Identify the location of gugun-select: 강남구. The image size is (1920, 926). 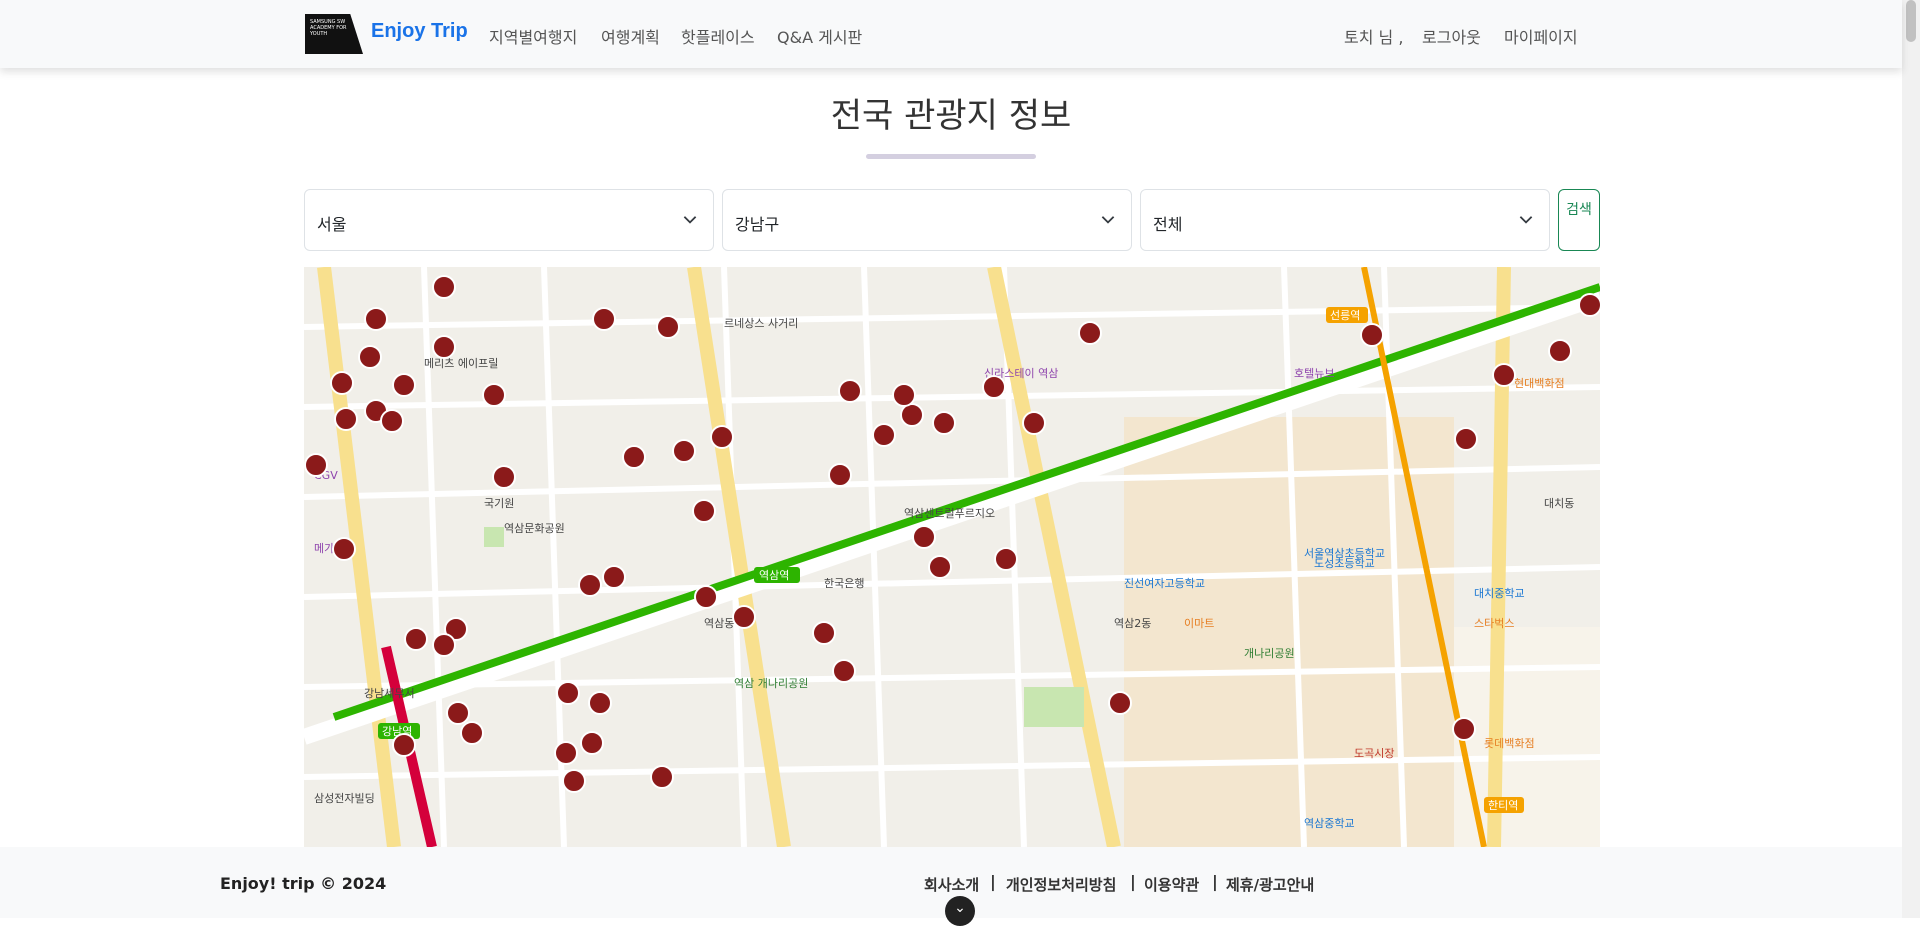
(927, 220).